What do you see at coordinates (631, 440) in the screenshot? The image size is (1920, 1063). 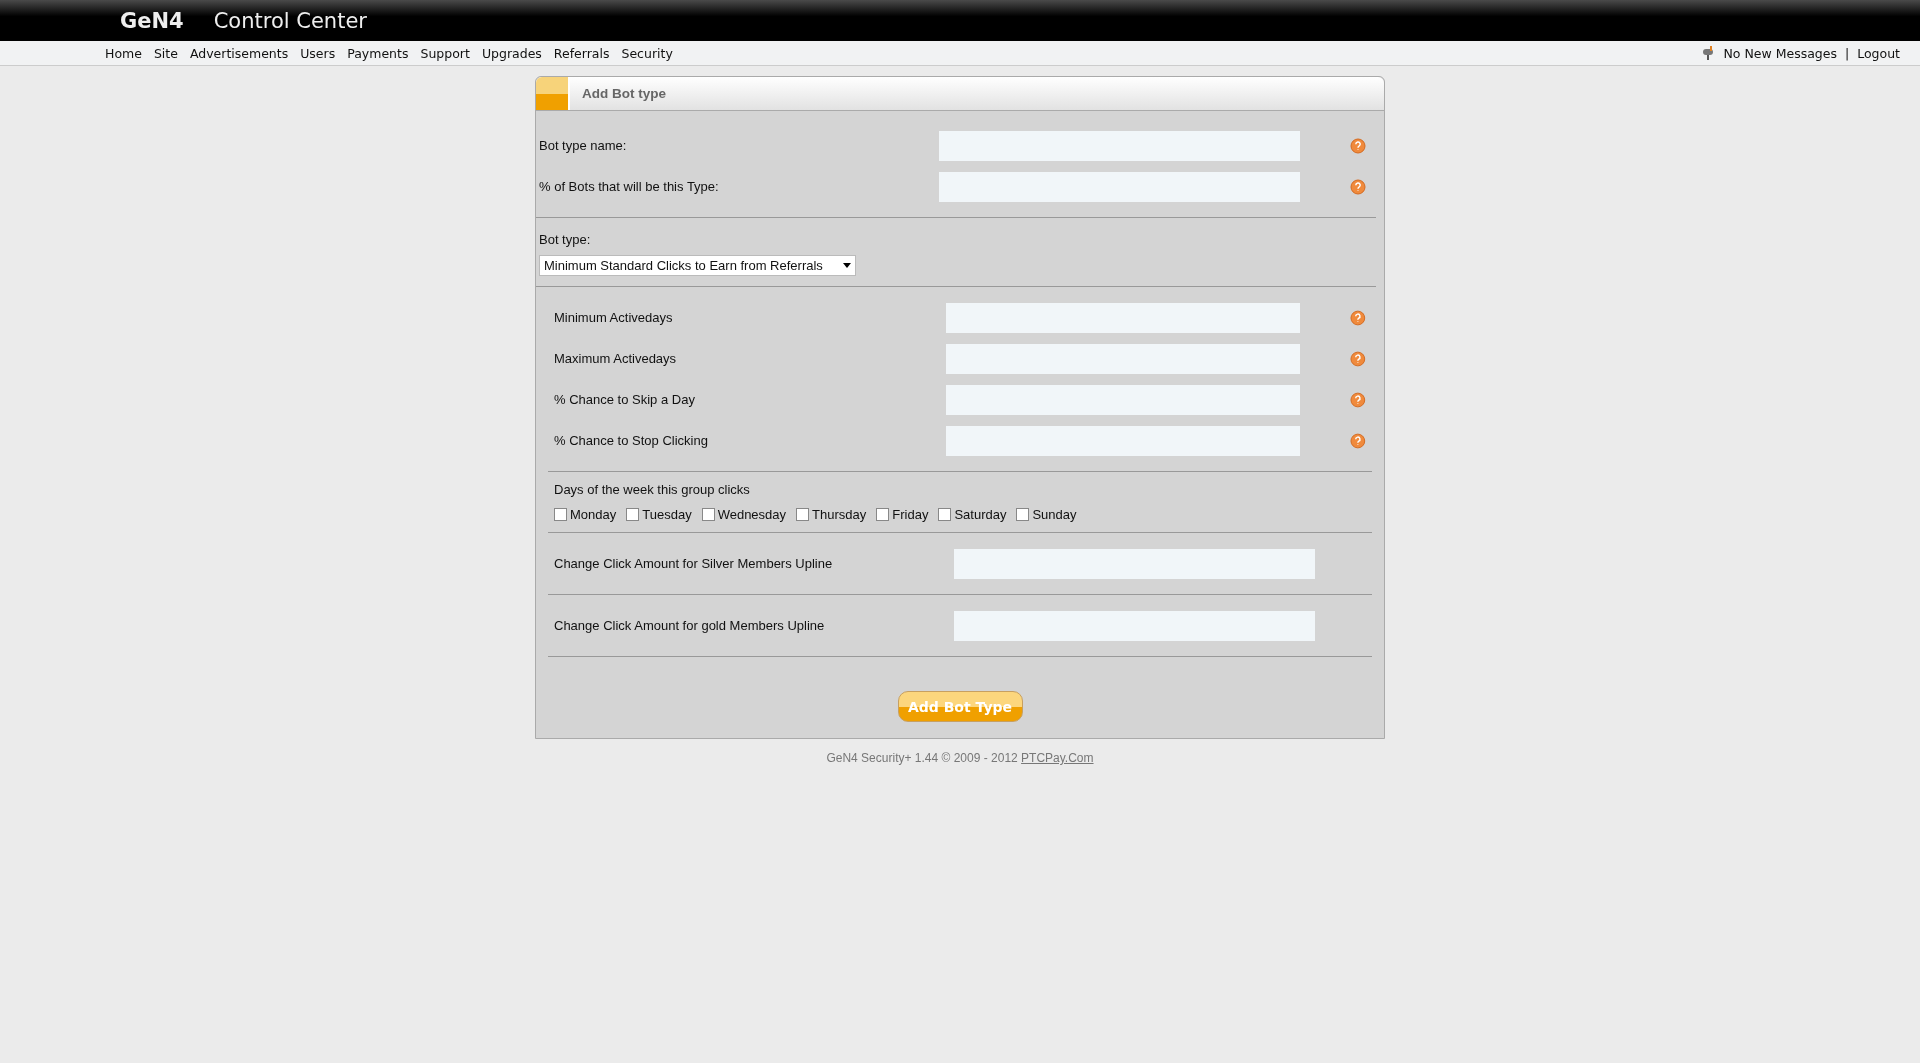 I see `field-label: % Chance to Stop Clicking` at bounding box center [631, 440].